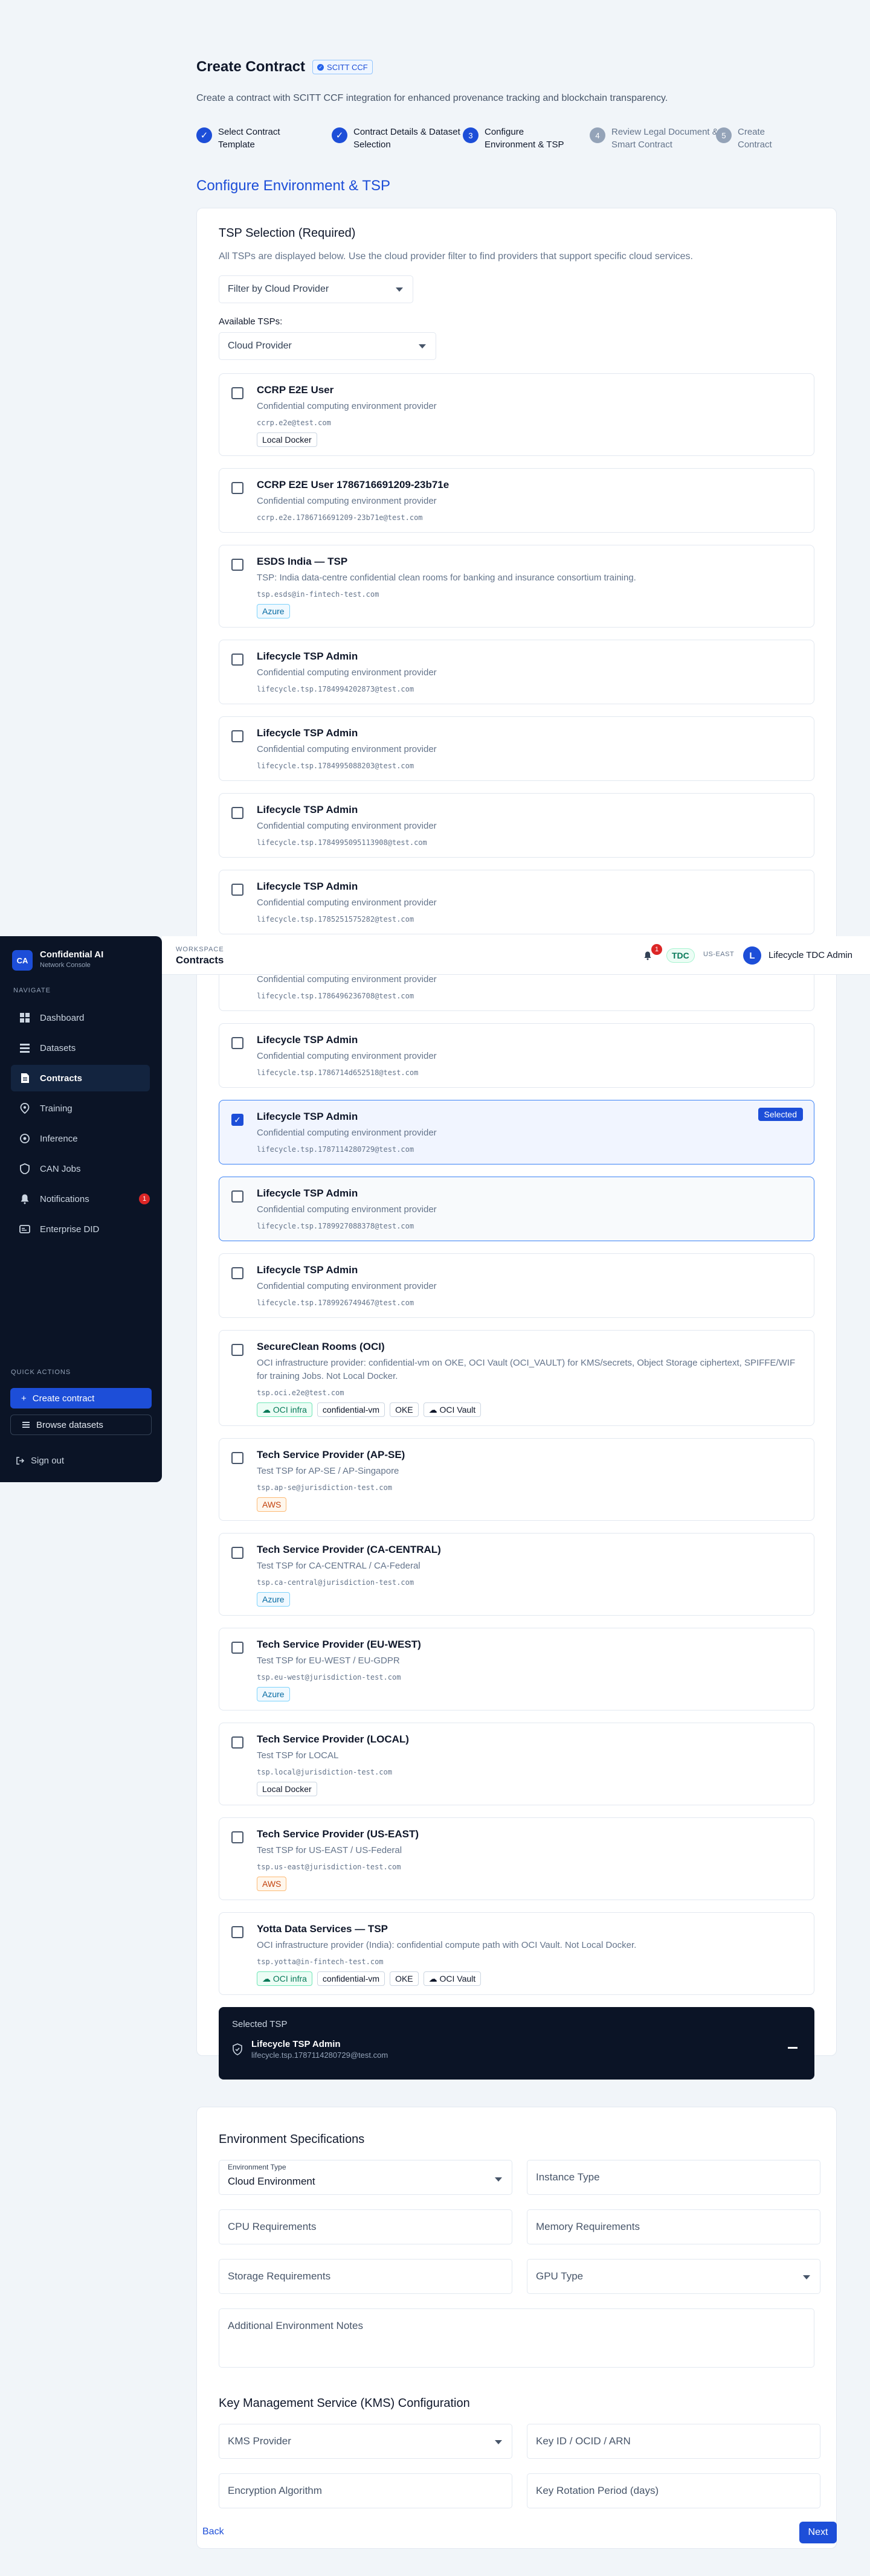  I want to click on memory-requirements-input: Memory Requirements, so click(673, 2226).